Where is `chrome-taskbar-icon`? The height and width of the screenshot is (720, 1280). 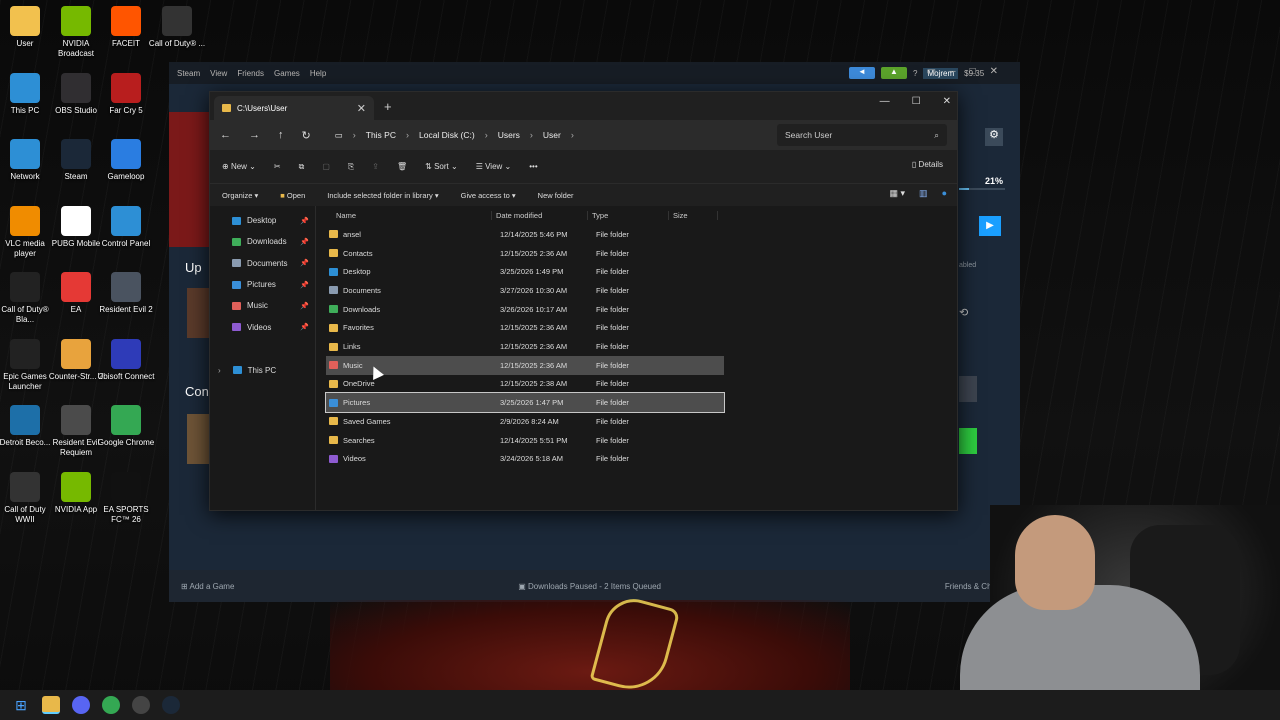 chrome-taskbar-icon is located at coordinates (111, 705).